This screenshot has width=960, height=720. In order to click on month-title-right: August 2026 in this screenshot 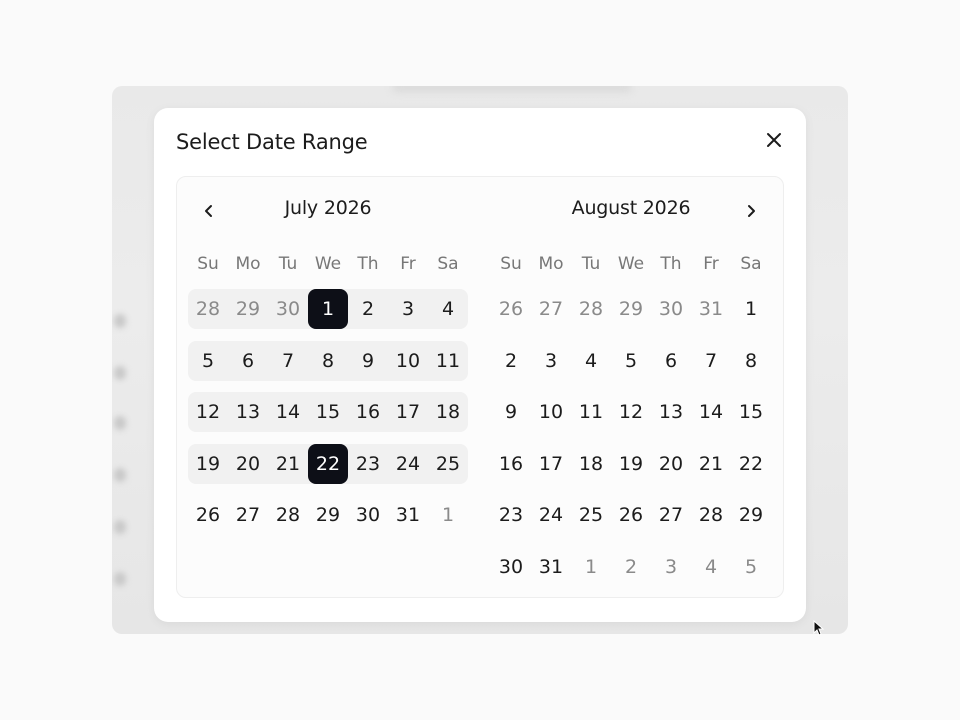, I will do `click(631, 208)`.